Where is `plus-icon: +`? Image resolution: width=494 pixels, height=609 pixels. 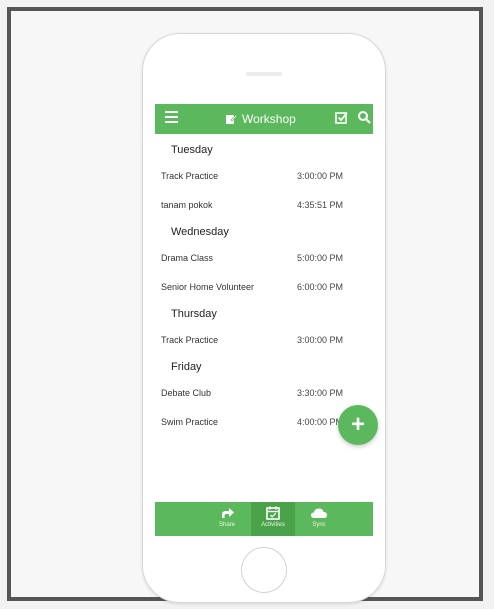 plus-icon: + is located at coordinates (357, 424).